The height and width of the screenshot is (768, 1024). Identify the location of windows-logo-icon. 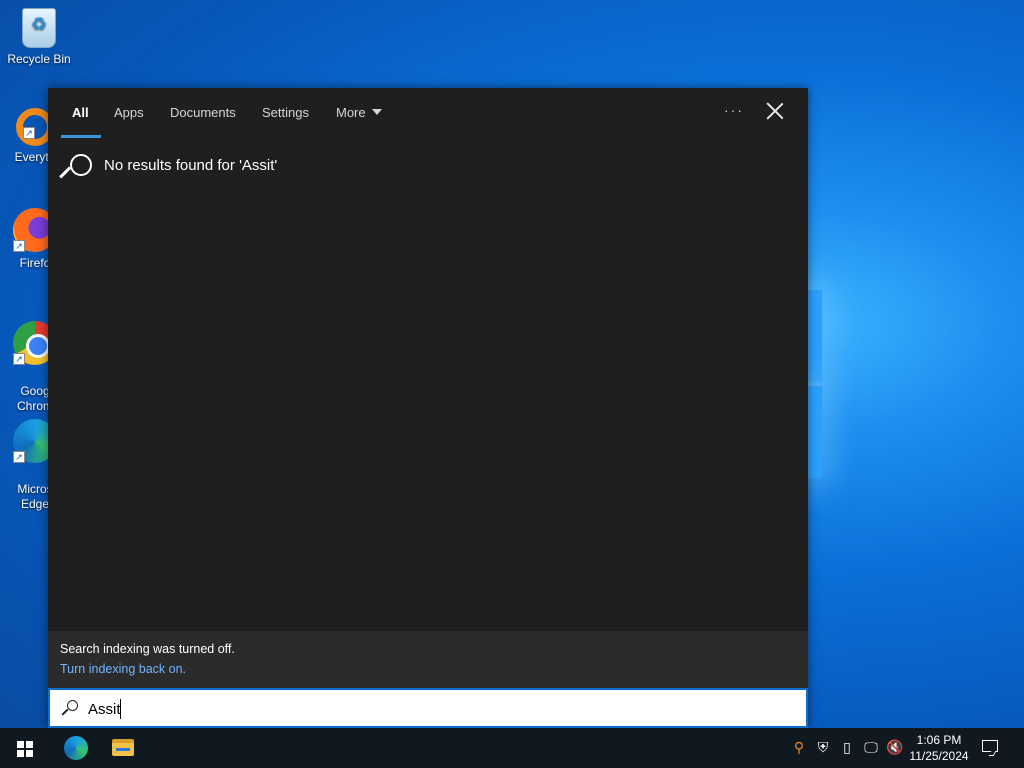
(25, 749).